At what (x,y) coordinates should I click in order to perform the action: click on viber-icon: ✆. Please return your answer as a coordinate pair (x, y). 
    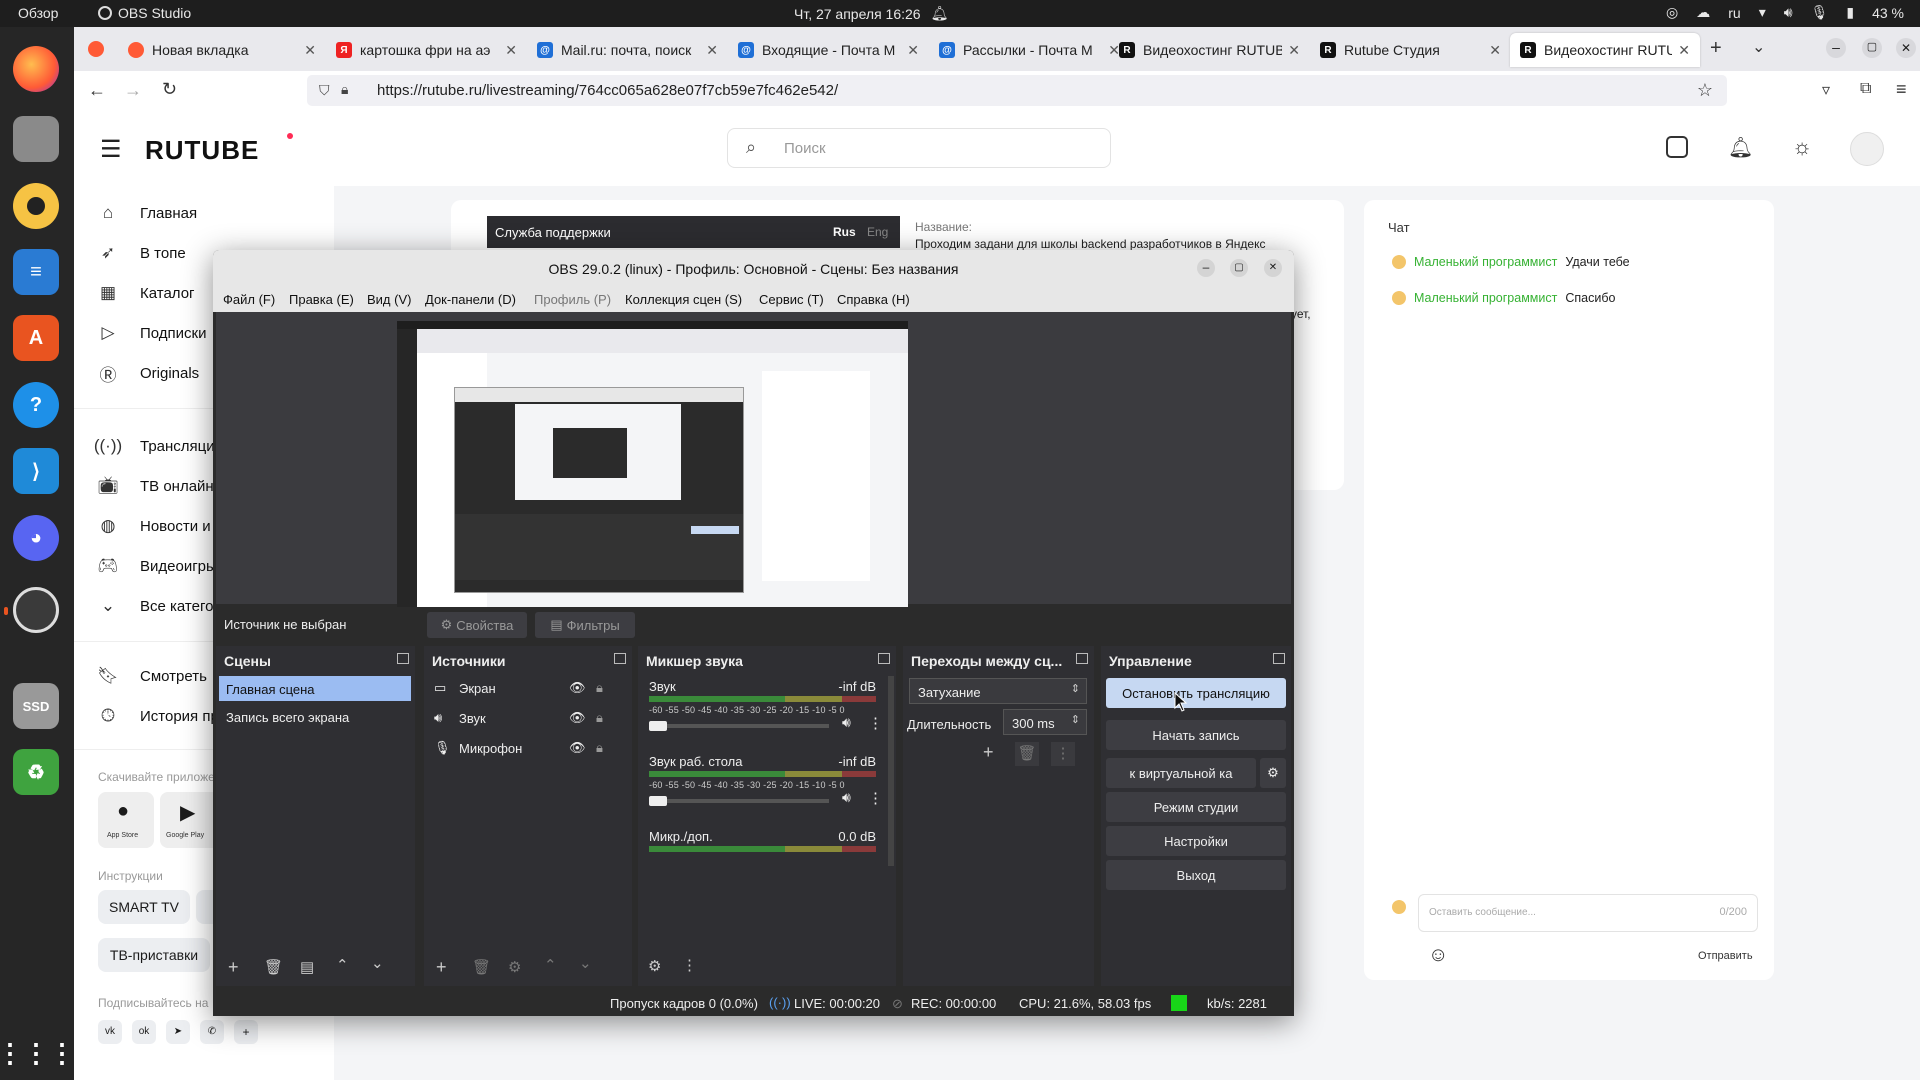
    Looking at the image, I should click on (212, 1032).